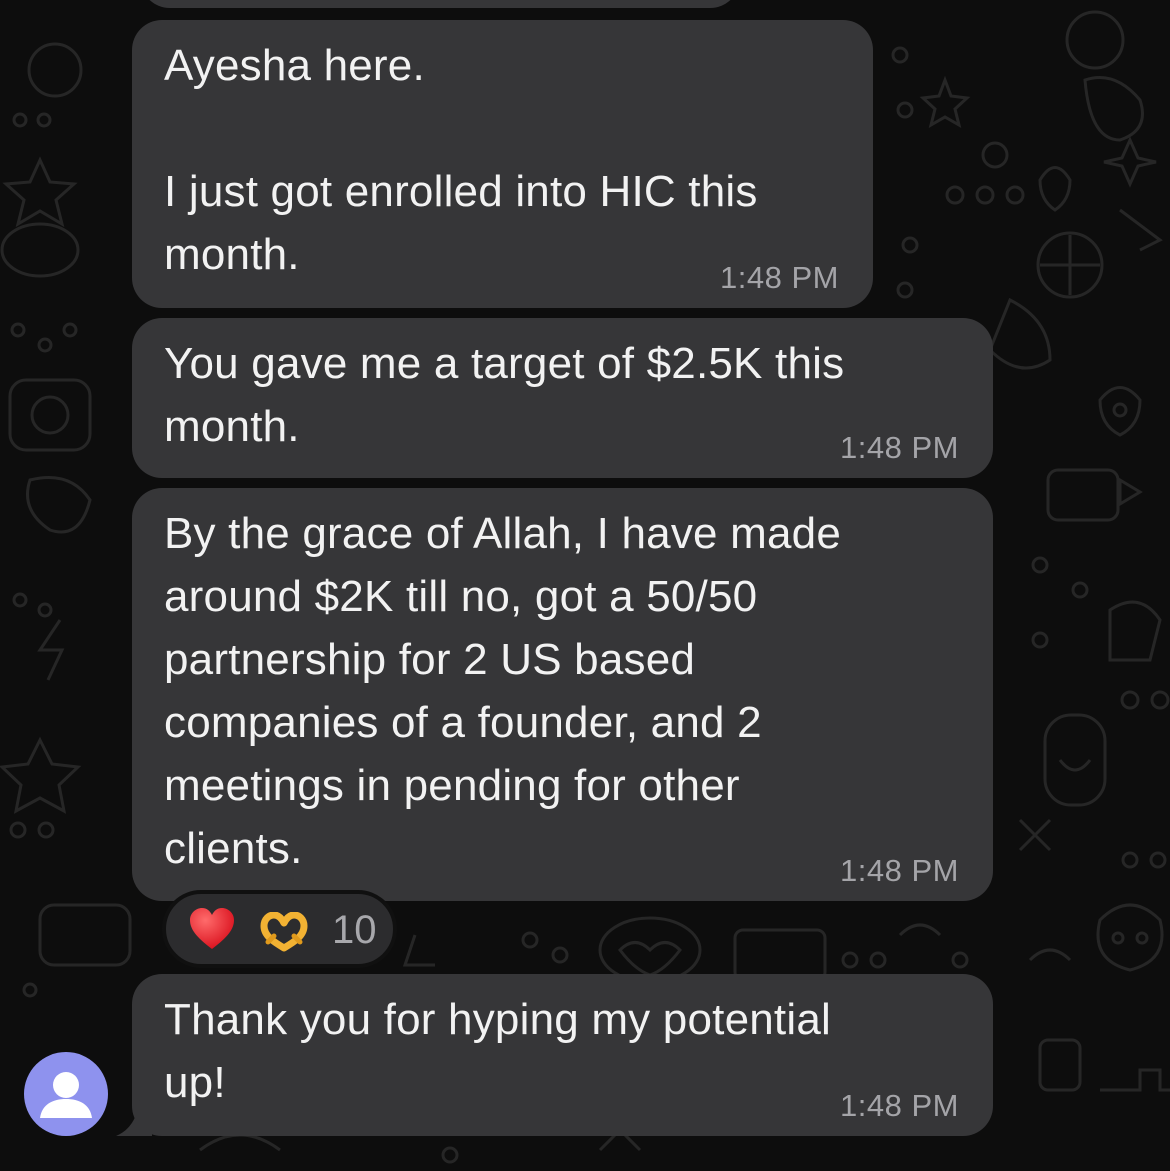  I want to click on heart-hands-icon, so click(284, 934).